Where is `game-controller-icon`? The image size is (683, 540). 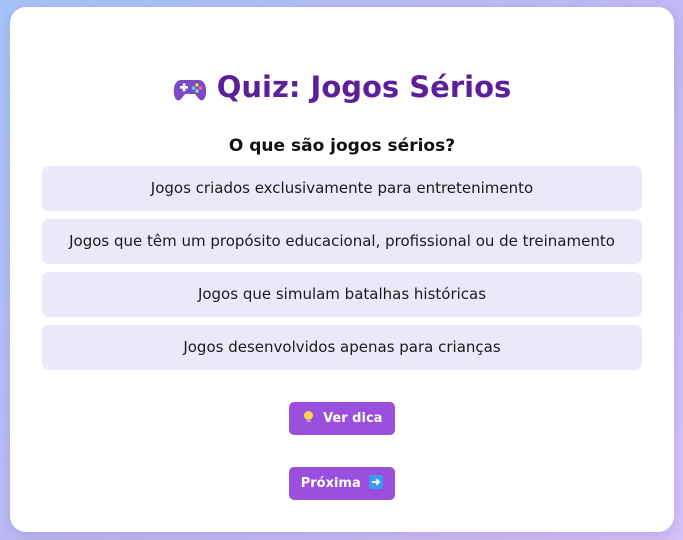
game-controller-icon is located at coordinates (190, 93).